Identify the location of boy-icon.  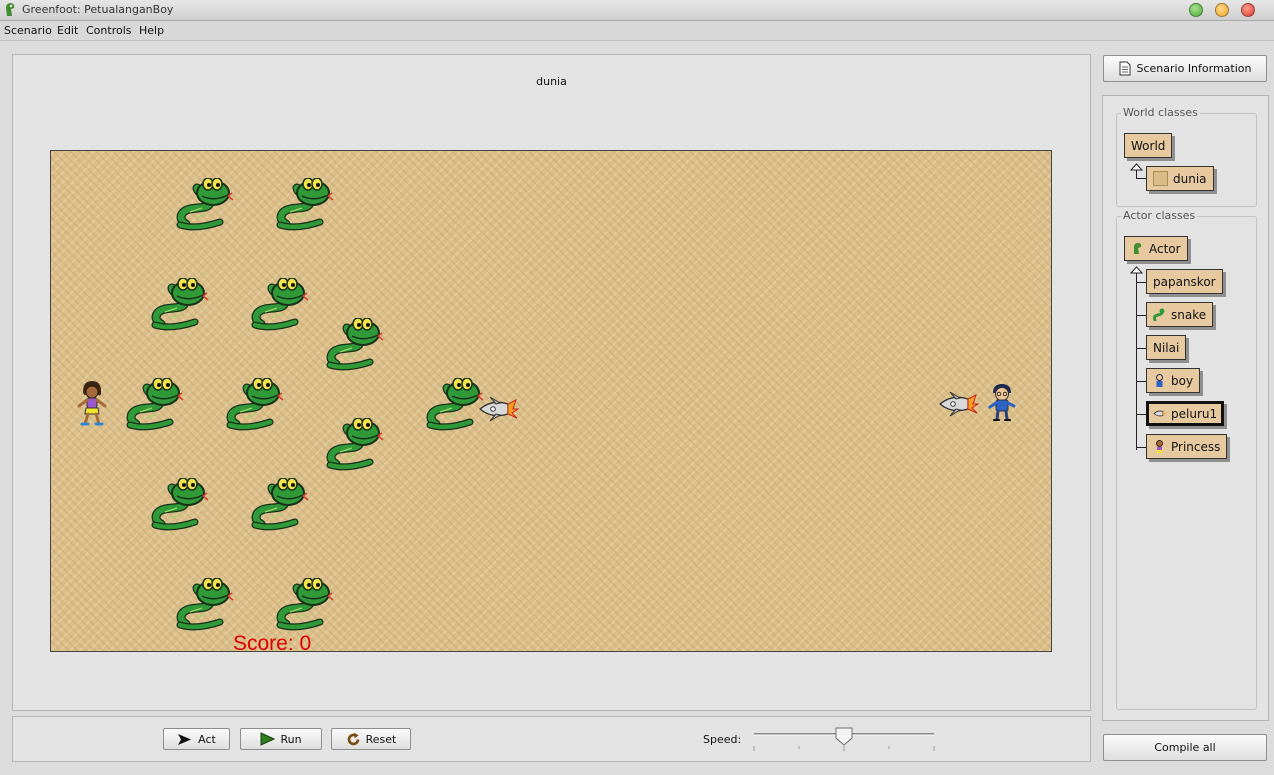
(1159, 380).